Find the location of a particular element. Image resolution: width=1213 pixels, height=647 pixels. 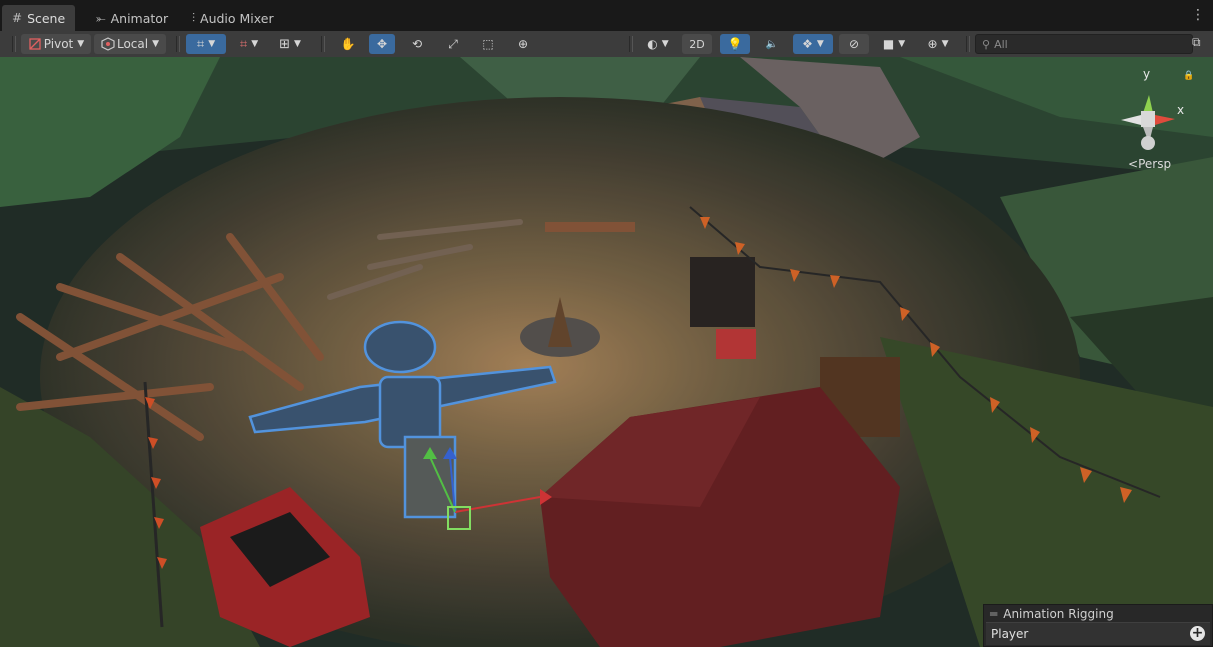

gizmos-icon: ⊕ is located at coordinates (932, 44).